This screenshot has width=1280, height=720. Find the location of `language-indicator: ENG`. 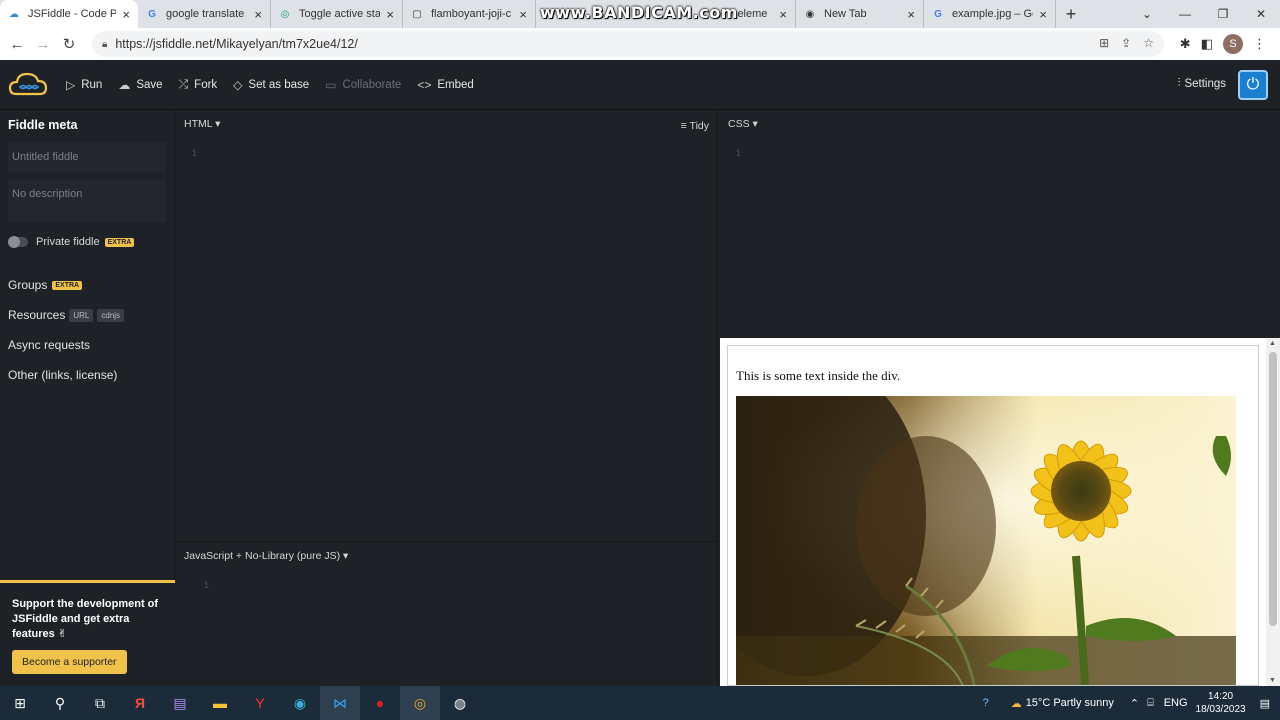

language-indicator: ENG is located at coordinates (1176, 703).